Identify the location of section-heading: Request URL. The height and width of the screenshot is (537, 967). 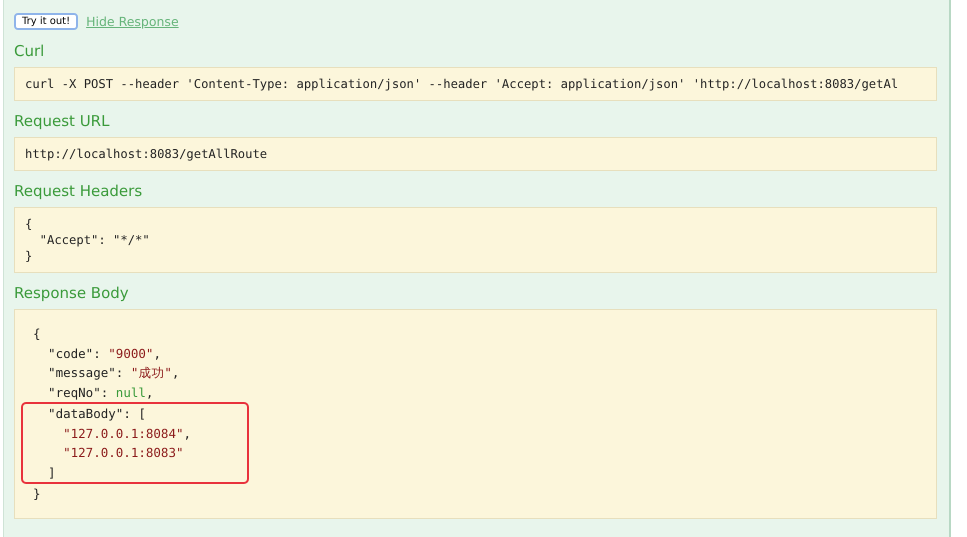
(62, 121).